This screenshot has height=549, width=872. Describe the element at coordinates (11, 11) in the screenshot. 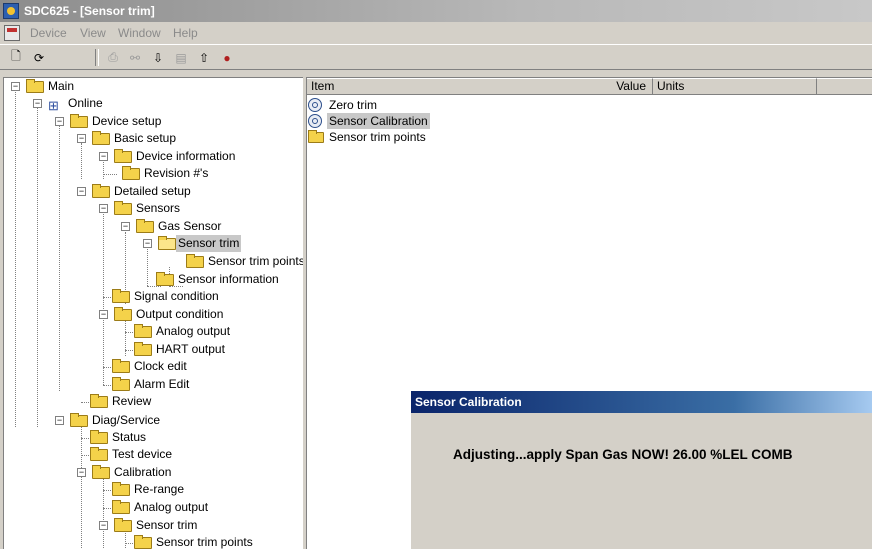

I see `app-icon` at that location.